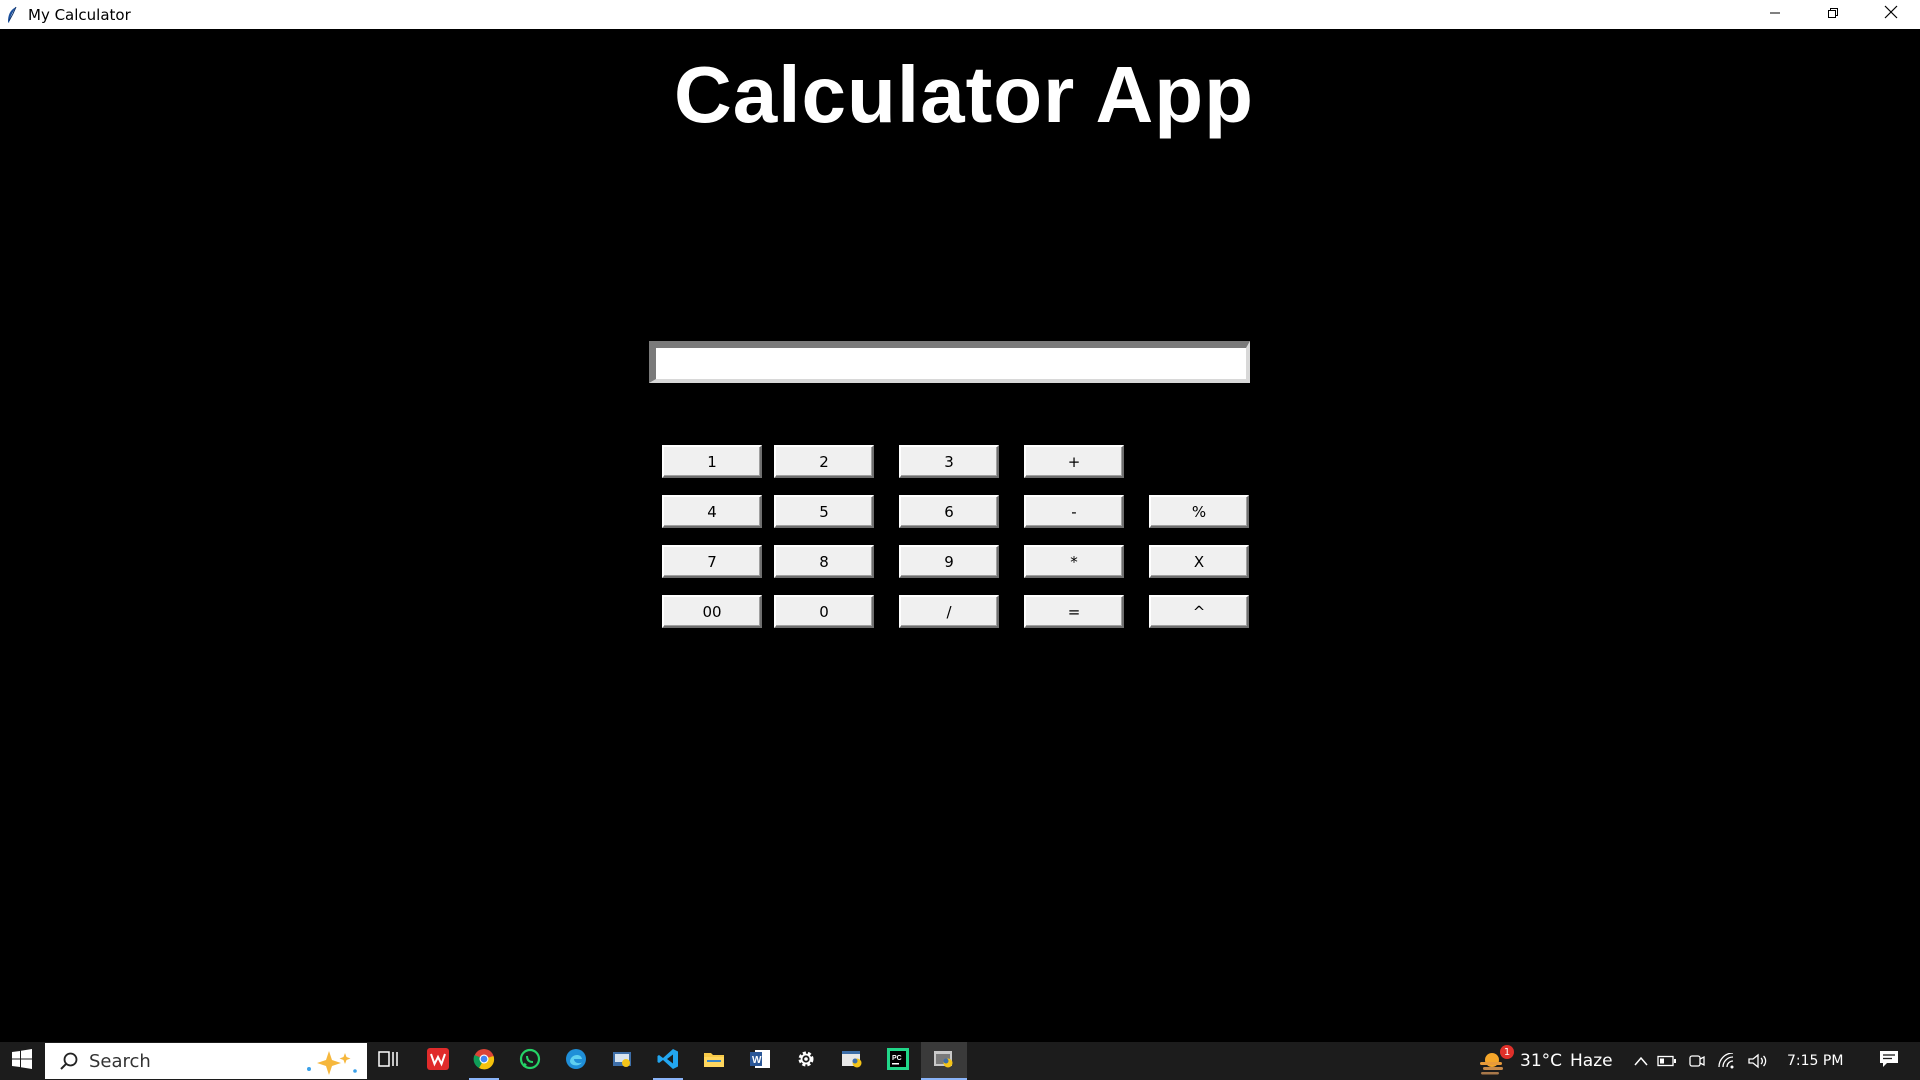 The height and width of the screenshot is (1080, 1920). I want to click on whatsapp-icon, so click(530, 1061).